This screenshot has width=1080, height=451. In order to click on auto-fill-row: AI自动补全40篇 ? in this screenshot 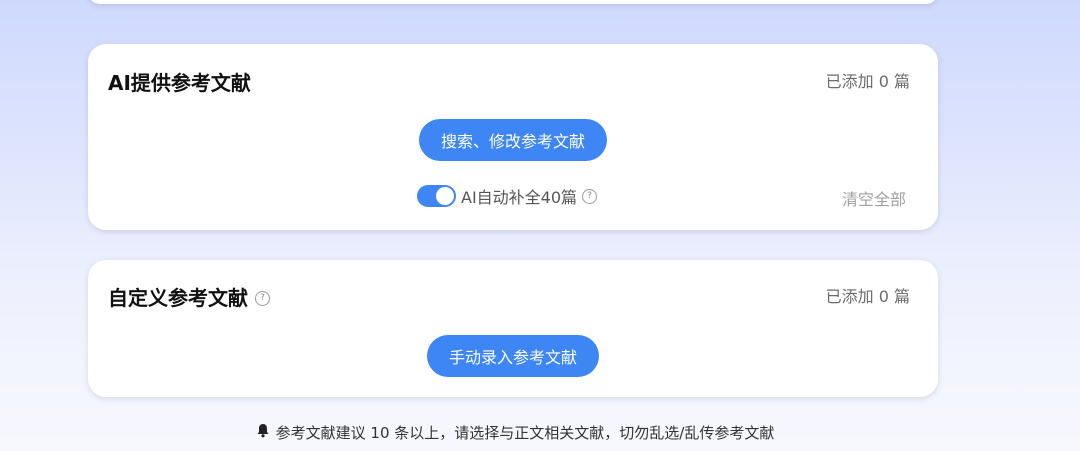, I will do `click(507, 196)`.